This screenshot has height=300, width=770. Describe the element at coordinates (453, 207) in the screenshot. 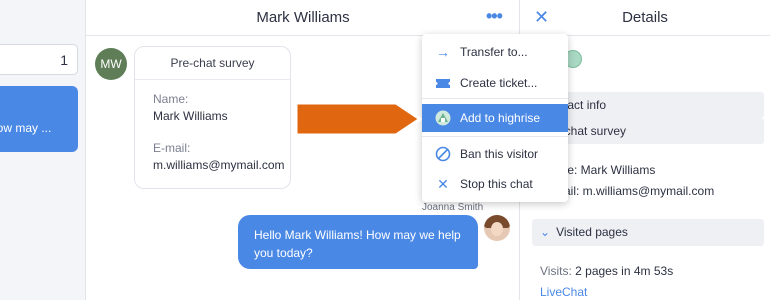

I see `agent-name: Joanna Smith` at that location.